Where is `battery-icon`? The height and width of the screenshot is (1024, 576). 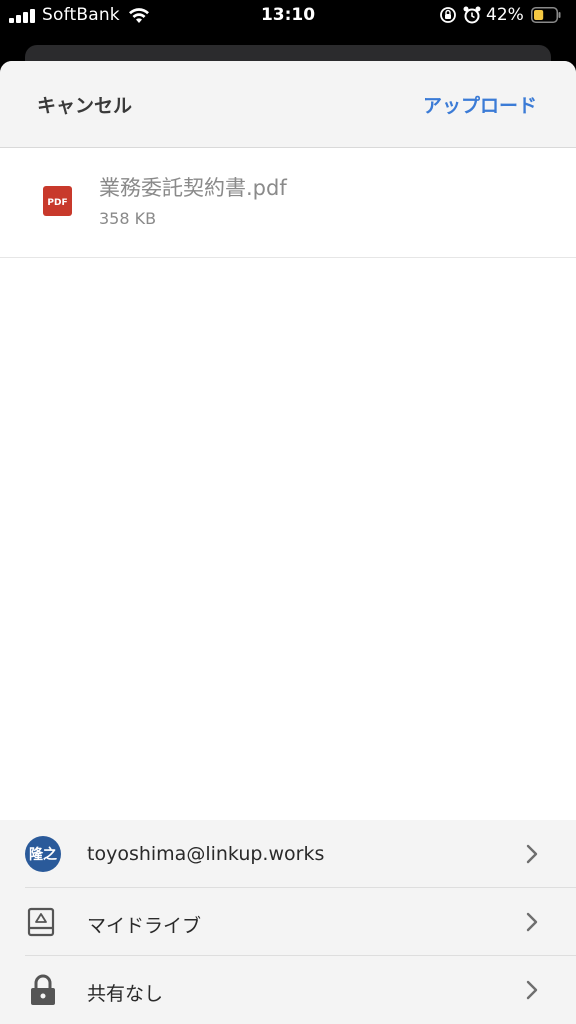 battery-icon is located at coordinates (546, 15).